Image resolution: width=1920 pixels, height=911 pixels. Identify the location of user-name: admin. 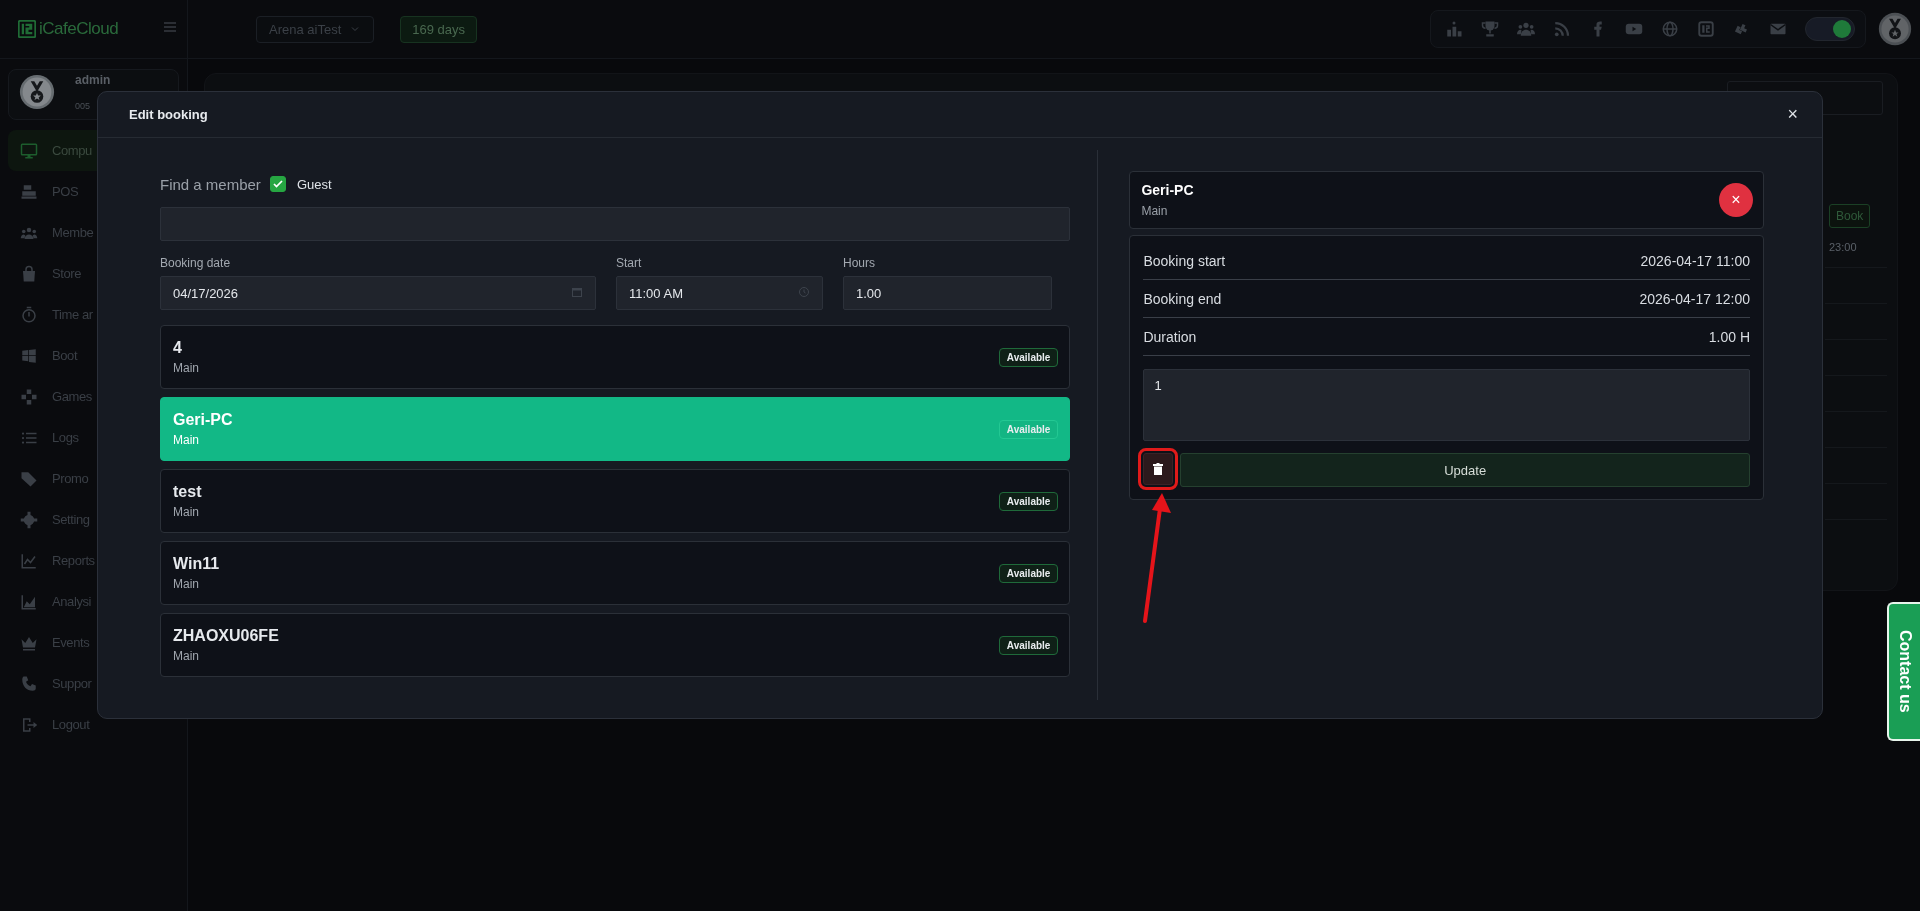
(93, 80).